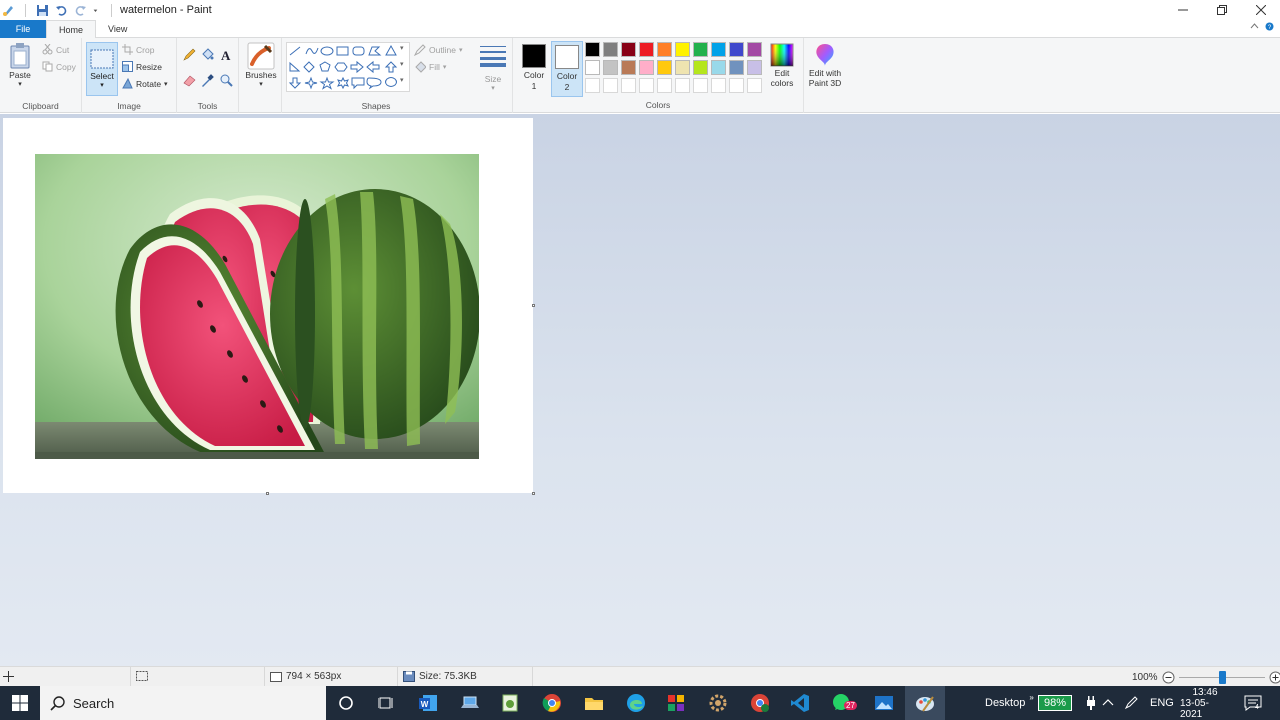  I want to click on edit-colors-button: Edit colors, so click(782, 65).